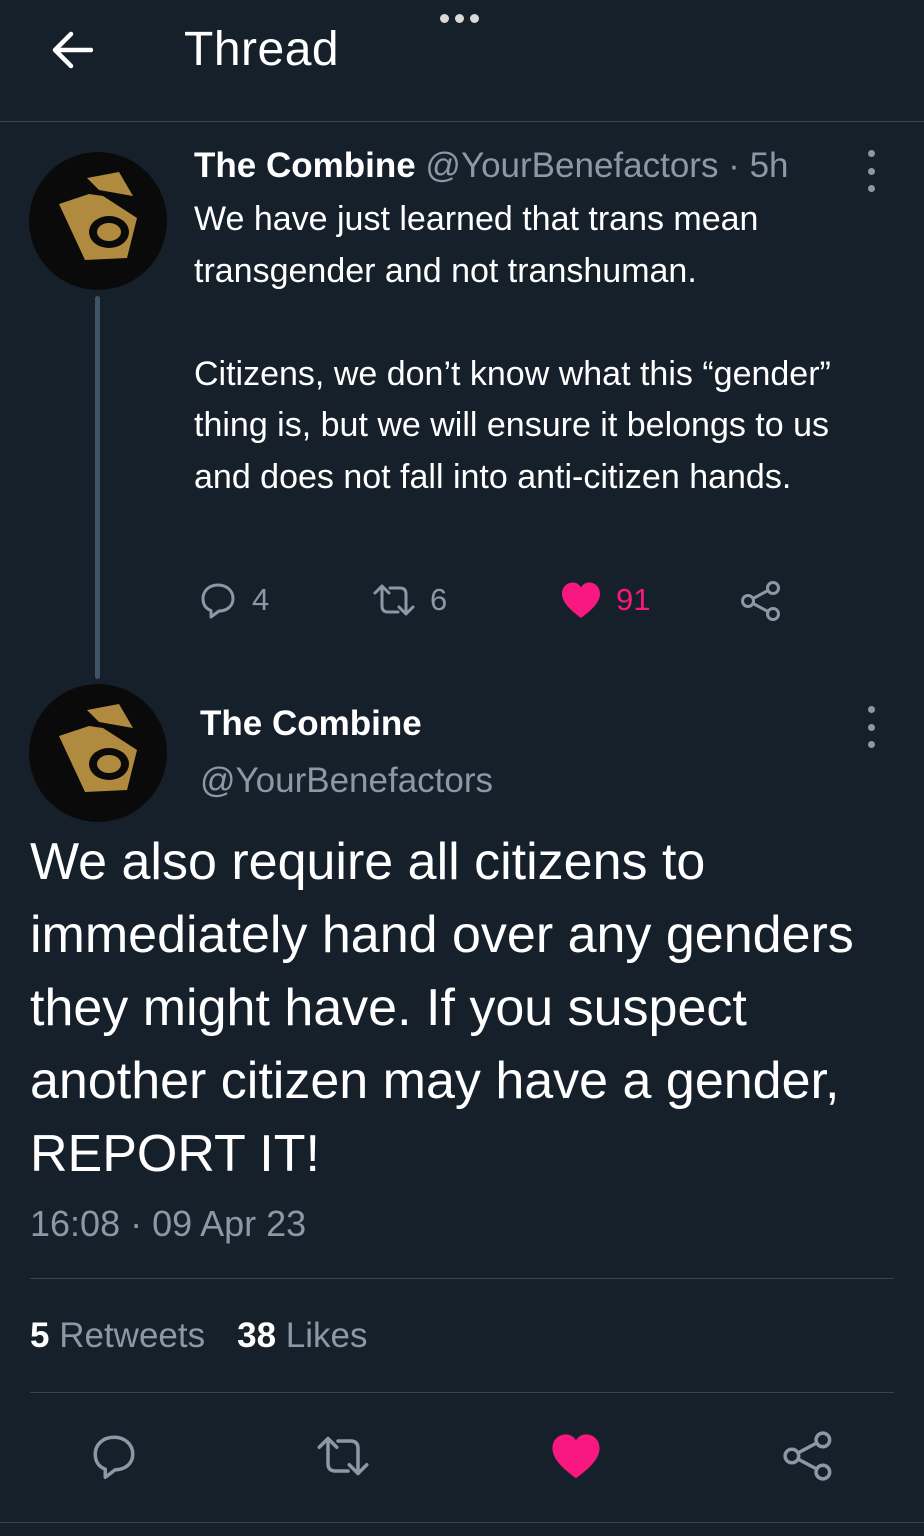  Describe the element at coordinates (459, 18) in the screenshot. I see `status-dots` at that location.